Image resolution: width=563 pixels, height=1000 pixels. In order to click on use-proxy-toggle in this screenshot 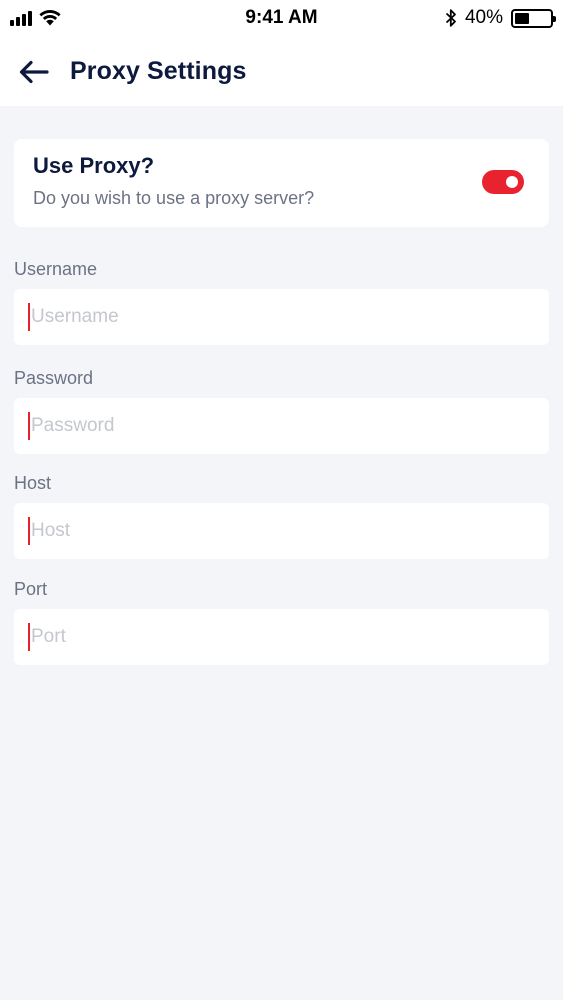, I will do `click(503, 182)`.